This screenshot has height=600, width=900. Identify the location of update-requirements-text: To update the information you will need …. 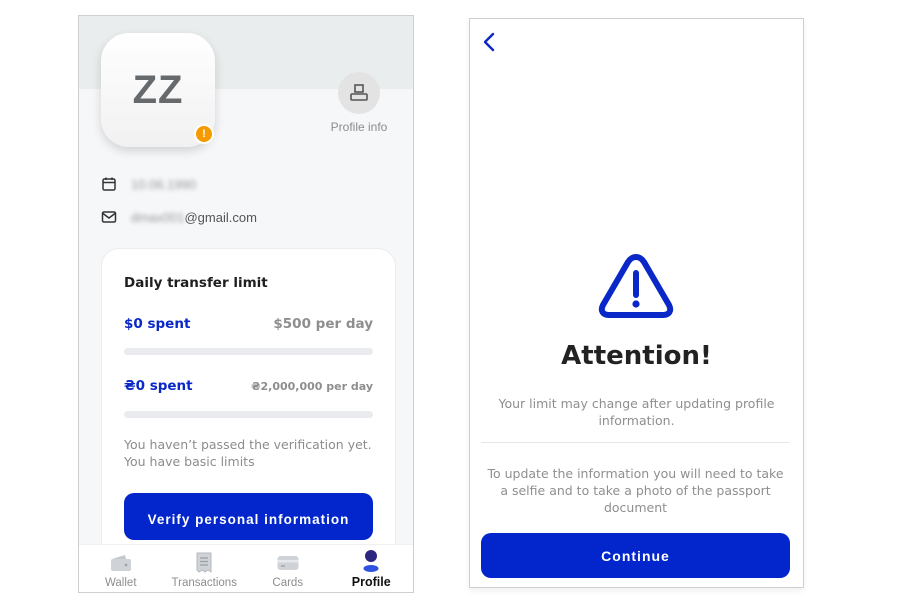
(635, 490).